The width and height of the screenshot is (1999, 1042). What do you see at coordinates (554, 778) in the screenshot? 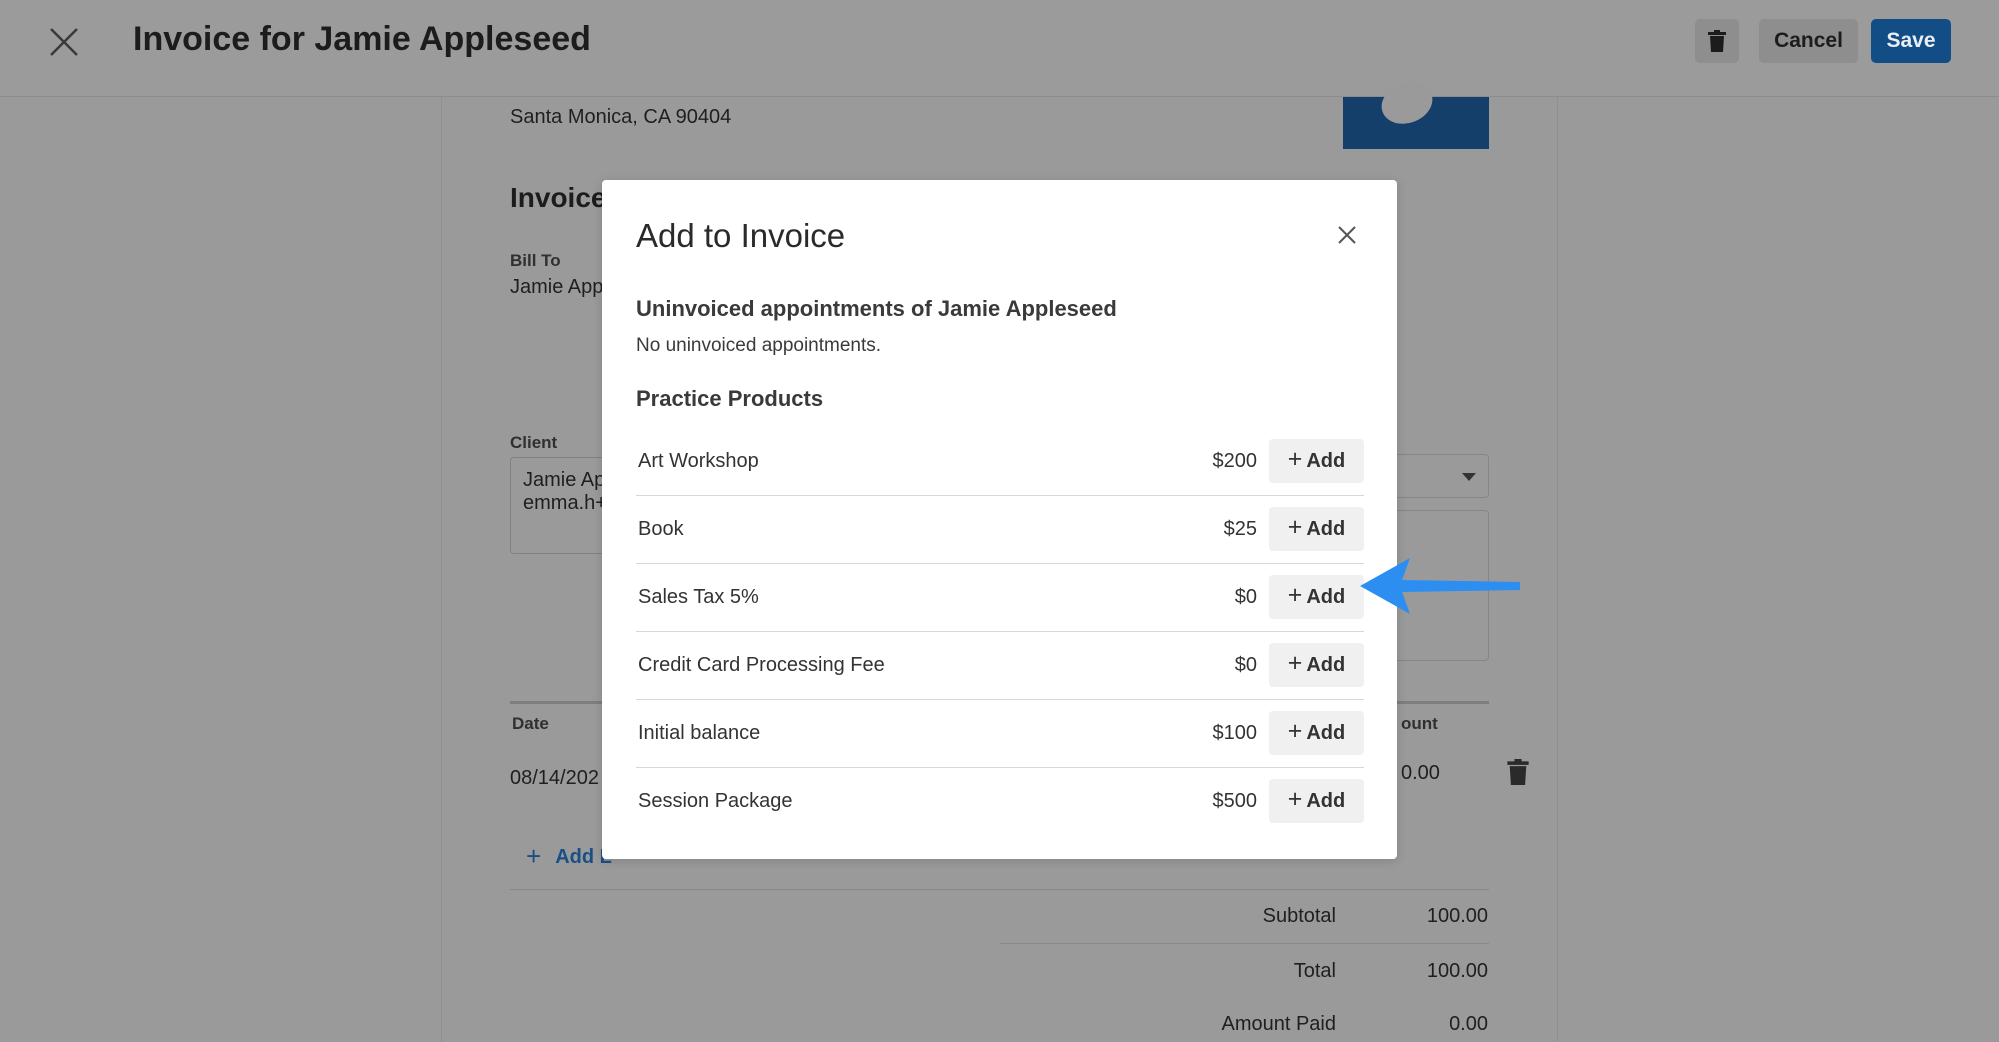
I see `row-date: 08/14/202` at bounding box center [554, 778].